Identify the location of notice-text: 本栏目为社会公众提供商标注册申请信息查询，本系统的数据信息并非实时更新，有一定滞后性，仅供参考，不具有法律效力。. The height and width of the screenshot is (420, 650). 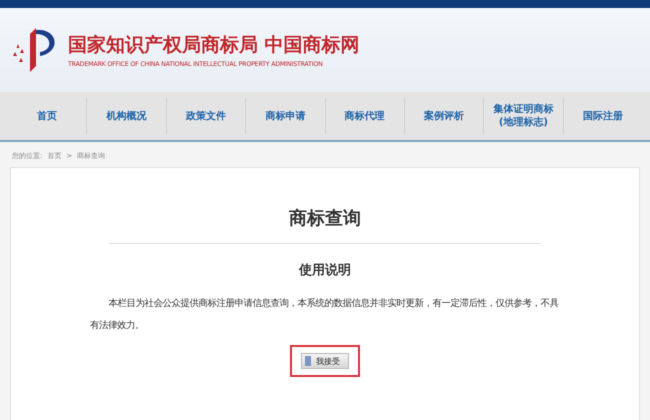
(325, 315).